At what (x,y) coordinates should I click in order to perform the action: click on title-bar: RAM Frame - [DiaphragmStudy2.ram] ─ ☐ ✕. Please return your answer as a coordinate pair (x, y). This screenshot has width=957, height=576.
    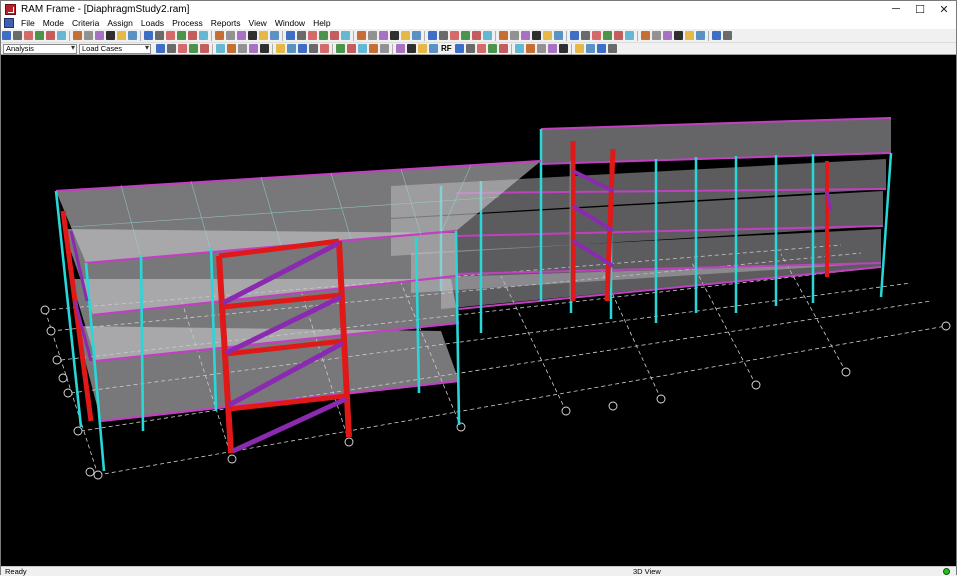
    Looking at the image, I should click on (478, 9).